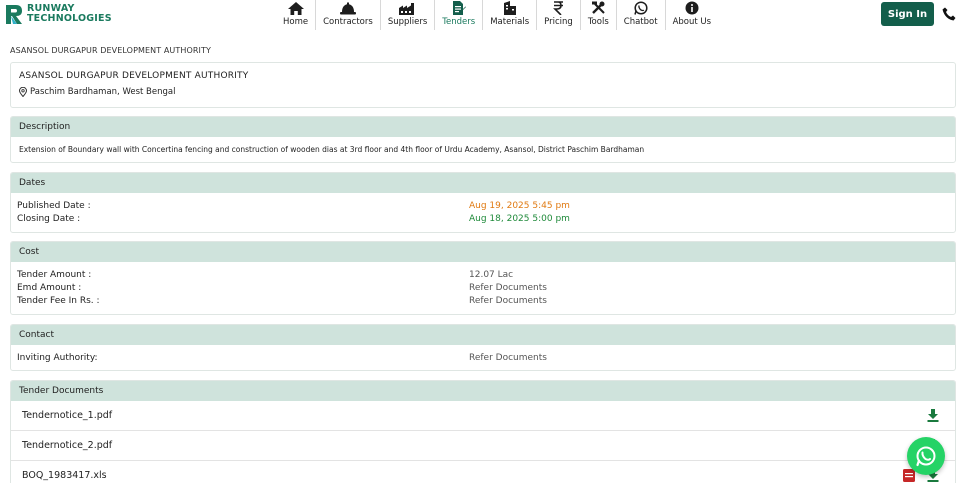  I want to click on nav-home: Home, so click(296, 15).